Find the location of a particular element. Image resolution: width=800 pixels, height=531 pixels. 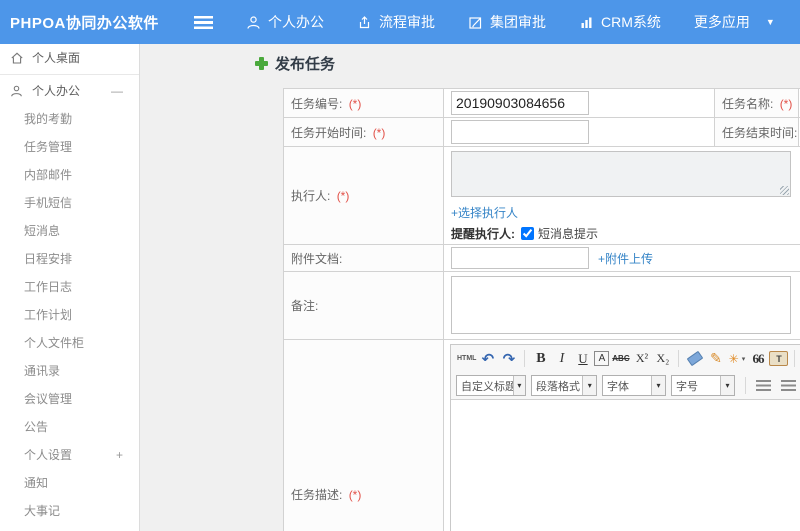

bold-button: B is located at coordinates (540, 359).